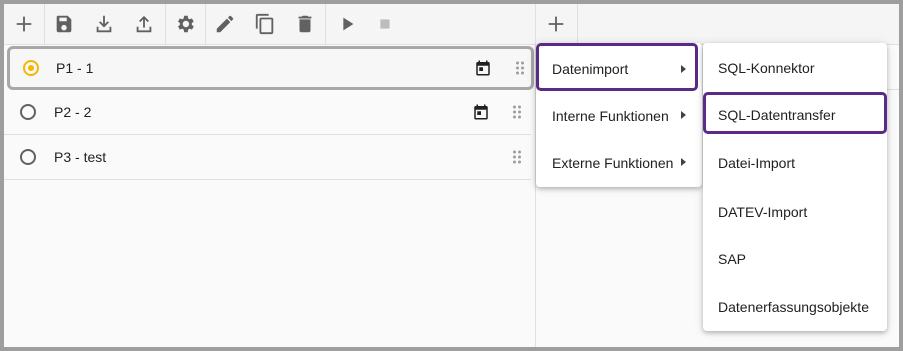  Describe the element at coordinates (80, 157) in the screenshot. I see `process-label: P3 - test` at that location.